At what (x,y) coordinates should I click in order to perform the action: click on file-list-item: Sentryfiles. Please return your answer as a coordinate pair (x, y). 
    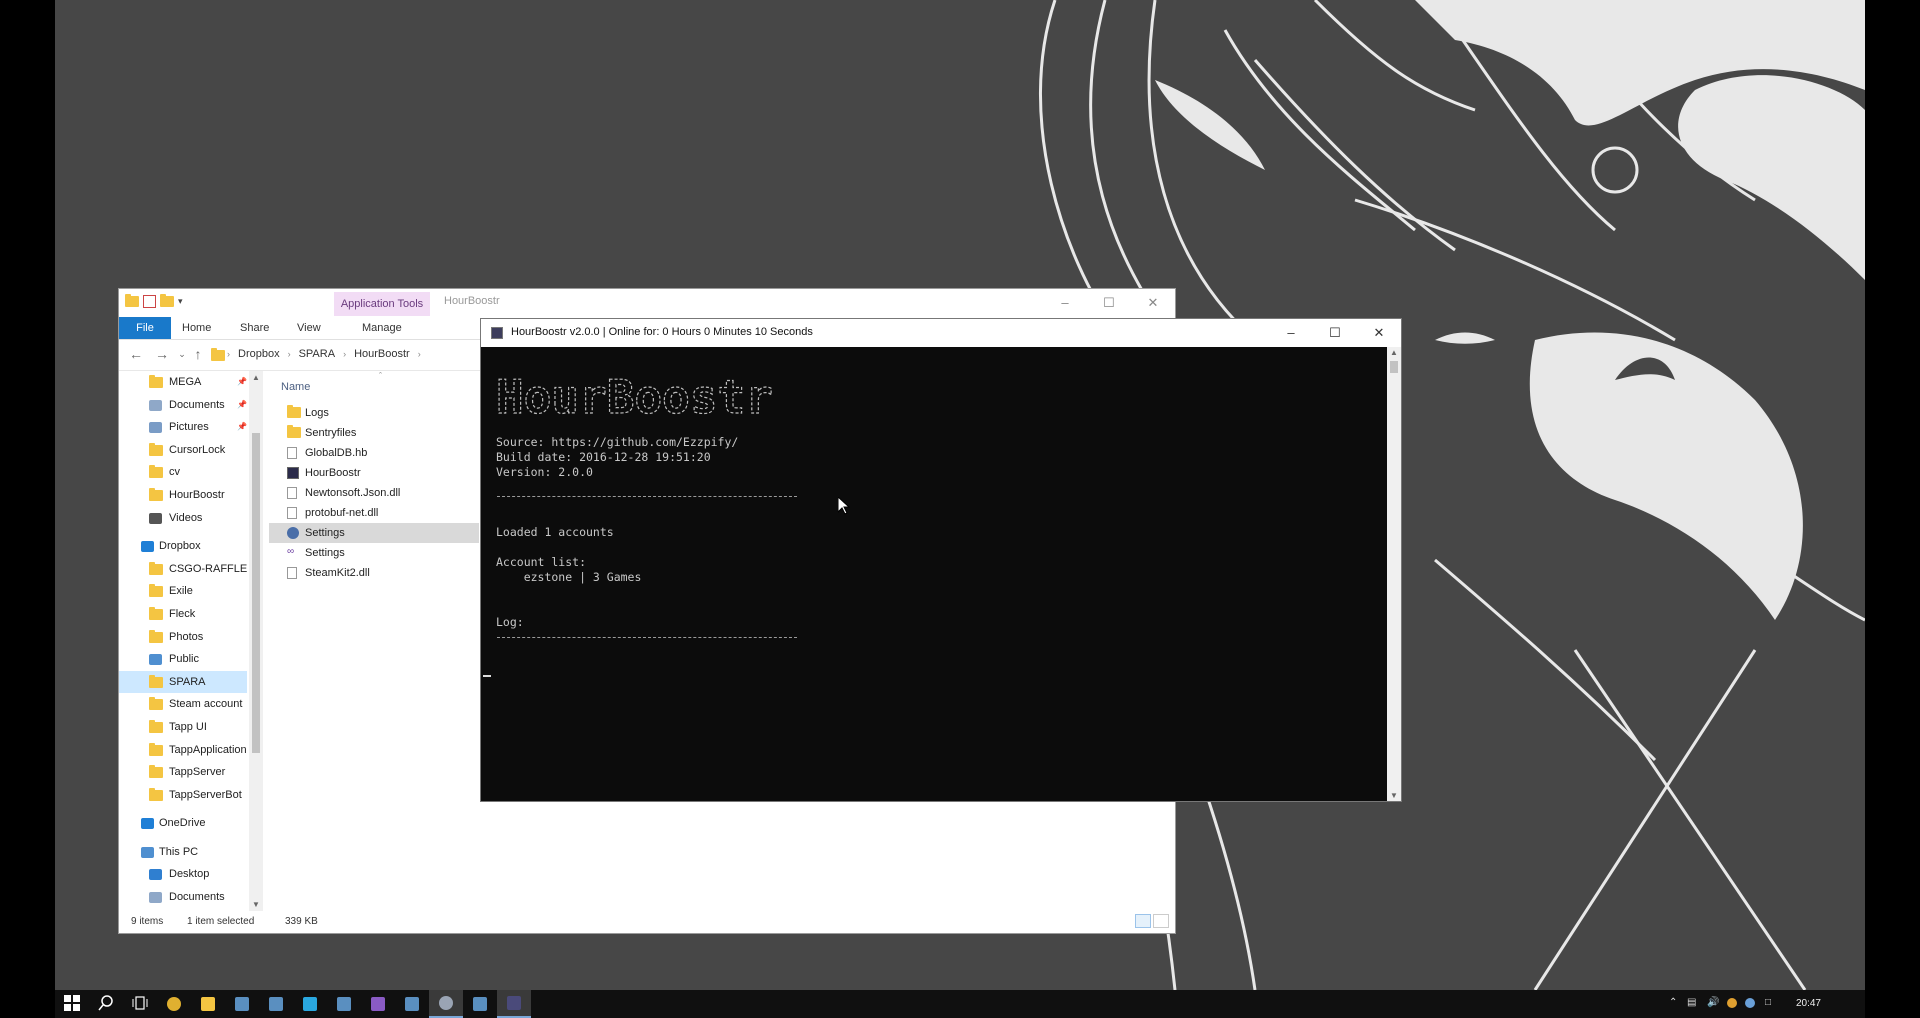
    Looking at the image, I should click on (374, 433).